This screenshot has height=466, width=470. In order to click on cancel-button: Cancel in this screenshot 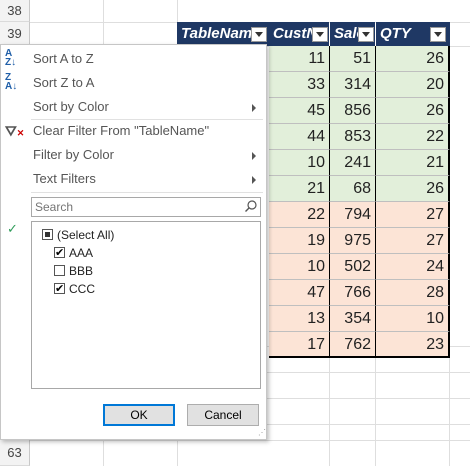, I will do `click(223, 415)`.